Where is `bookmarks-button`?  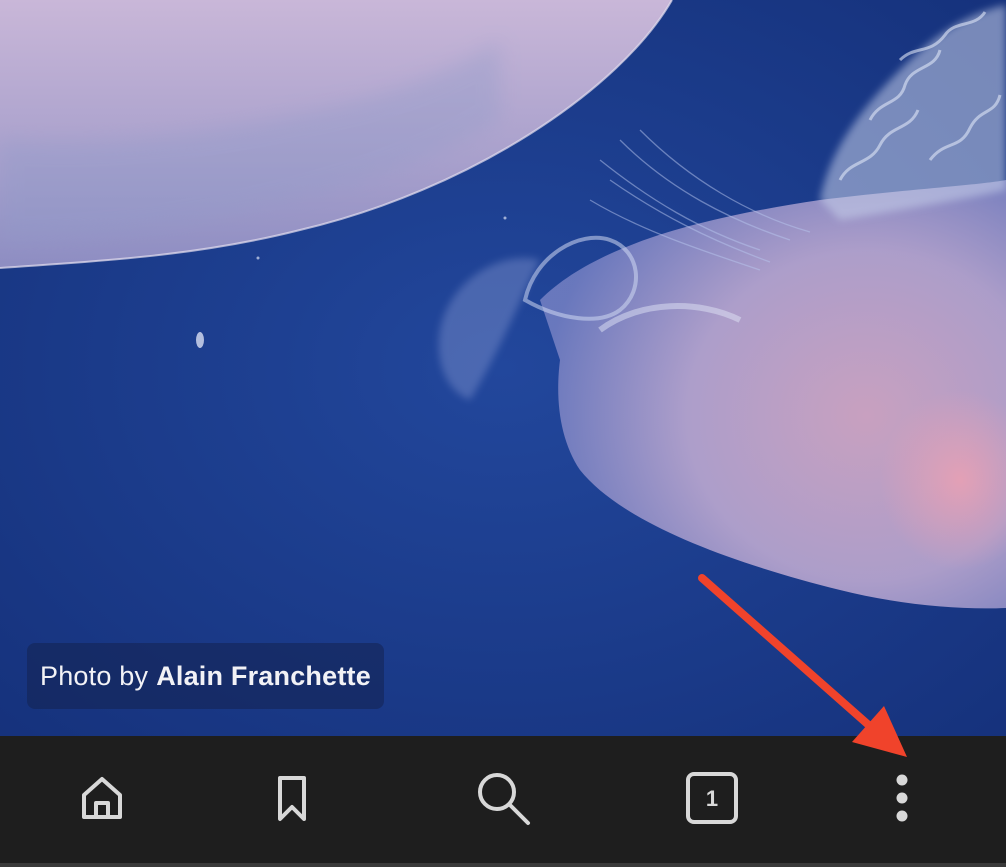 bookmarks-button is located at coordinates (292, 798).